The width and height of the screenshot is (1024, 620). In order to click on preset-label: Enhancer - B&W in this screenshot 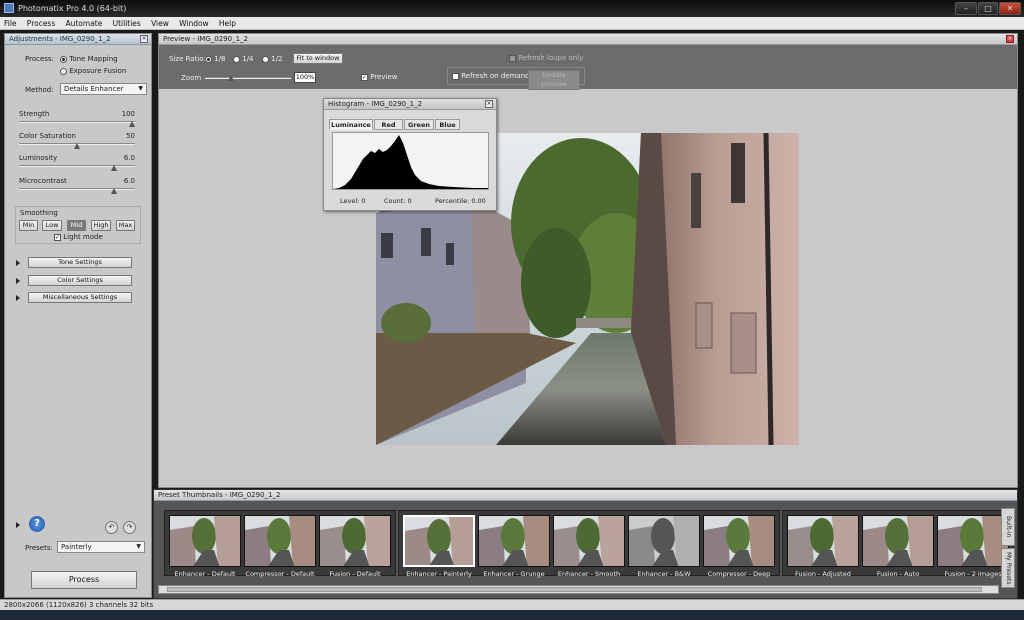, I will do `click(664, 574)`.